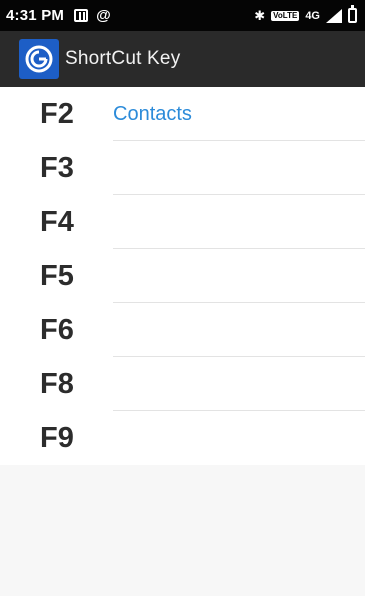 This screenshot has height=596, width=365. Describe the element at coordinates (81, 15) in the screenshot. I see `sim-card-icon` at that location.